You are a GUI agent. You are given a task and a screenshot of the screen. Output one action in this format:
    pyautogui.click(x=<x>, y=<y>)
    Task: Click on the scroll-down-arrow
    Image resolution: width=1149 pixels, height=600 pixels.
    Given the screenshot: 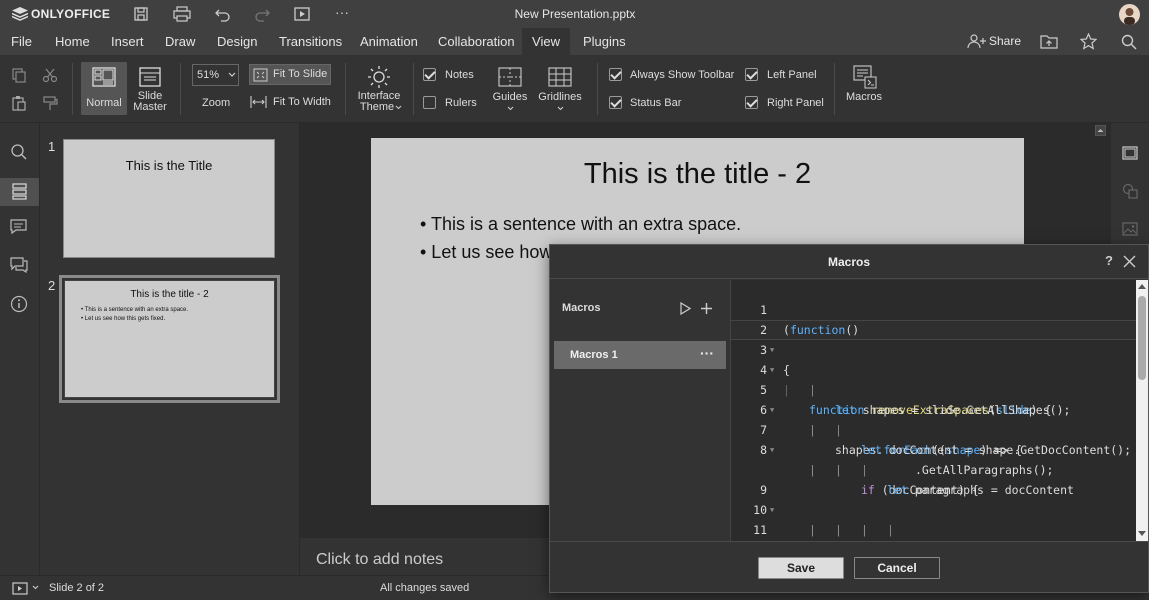 What is the action you would take?
    pyautogui.click(x=1142, y=534)
    